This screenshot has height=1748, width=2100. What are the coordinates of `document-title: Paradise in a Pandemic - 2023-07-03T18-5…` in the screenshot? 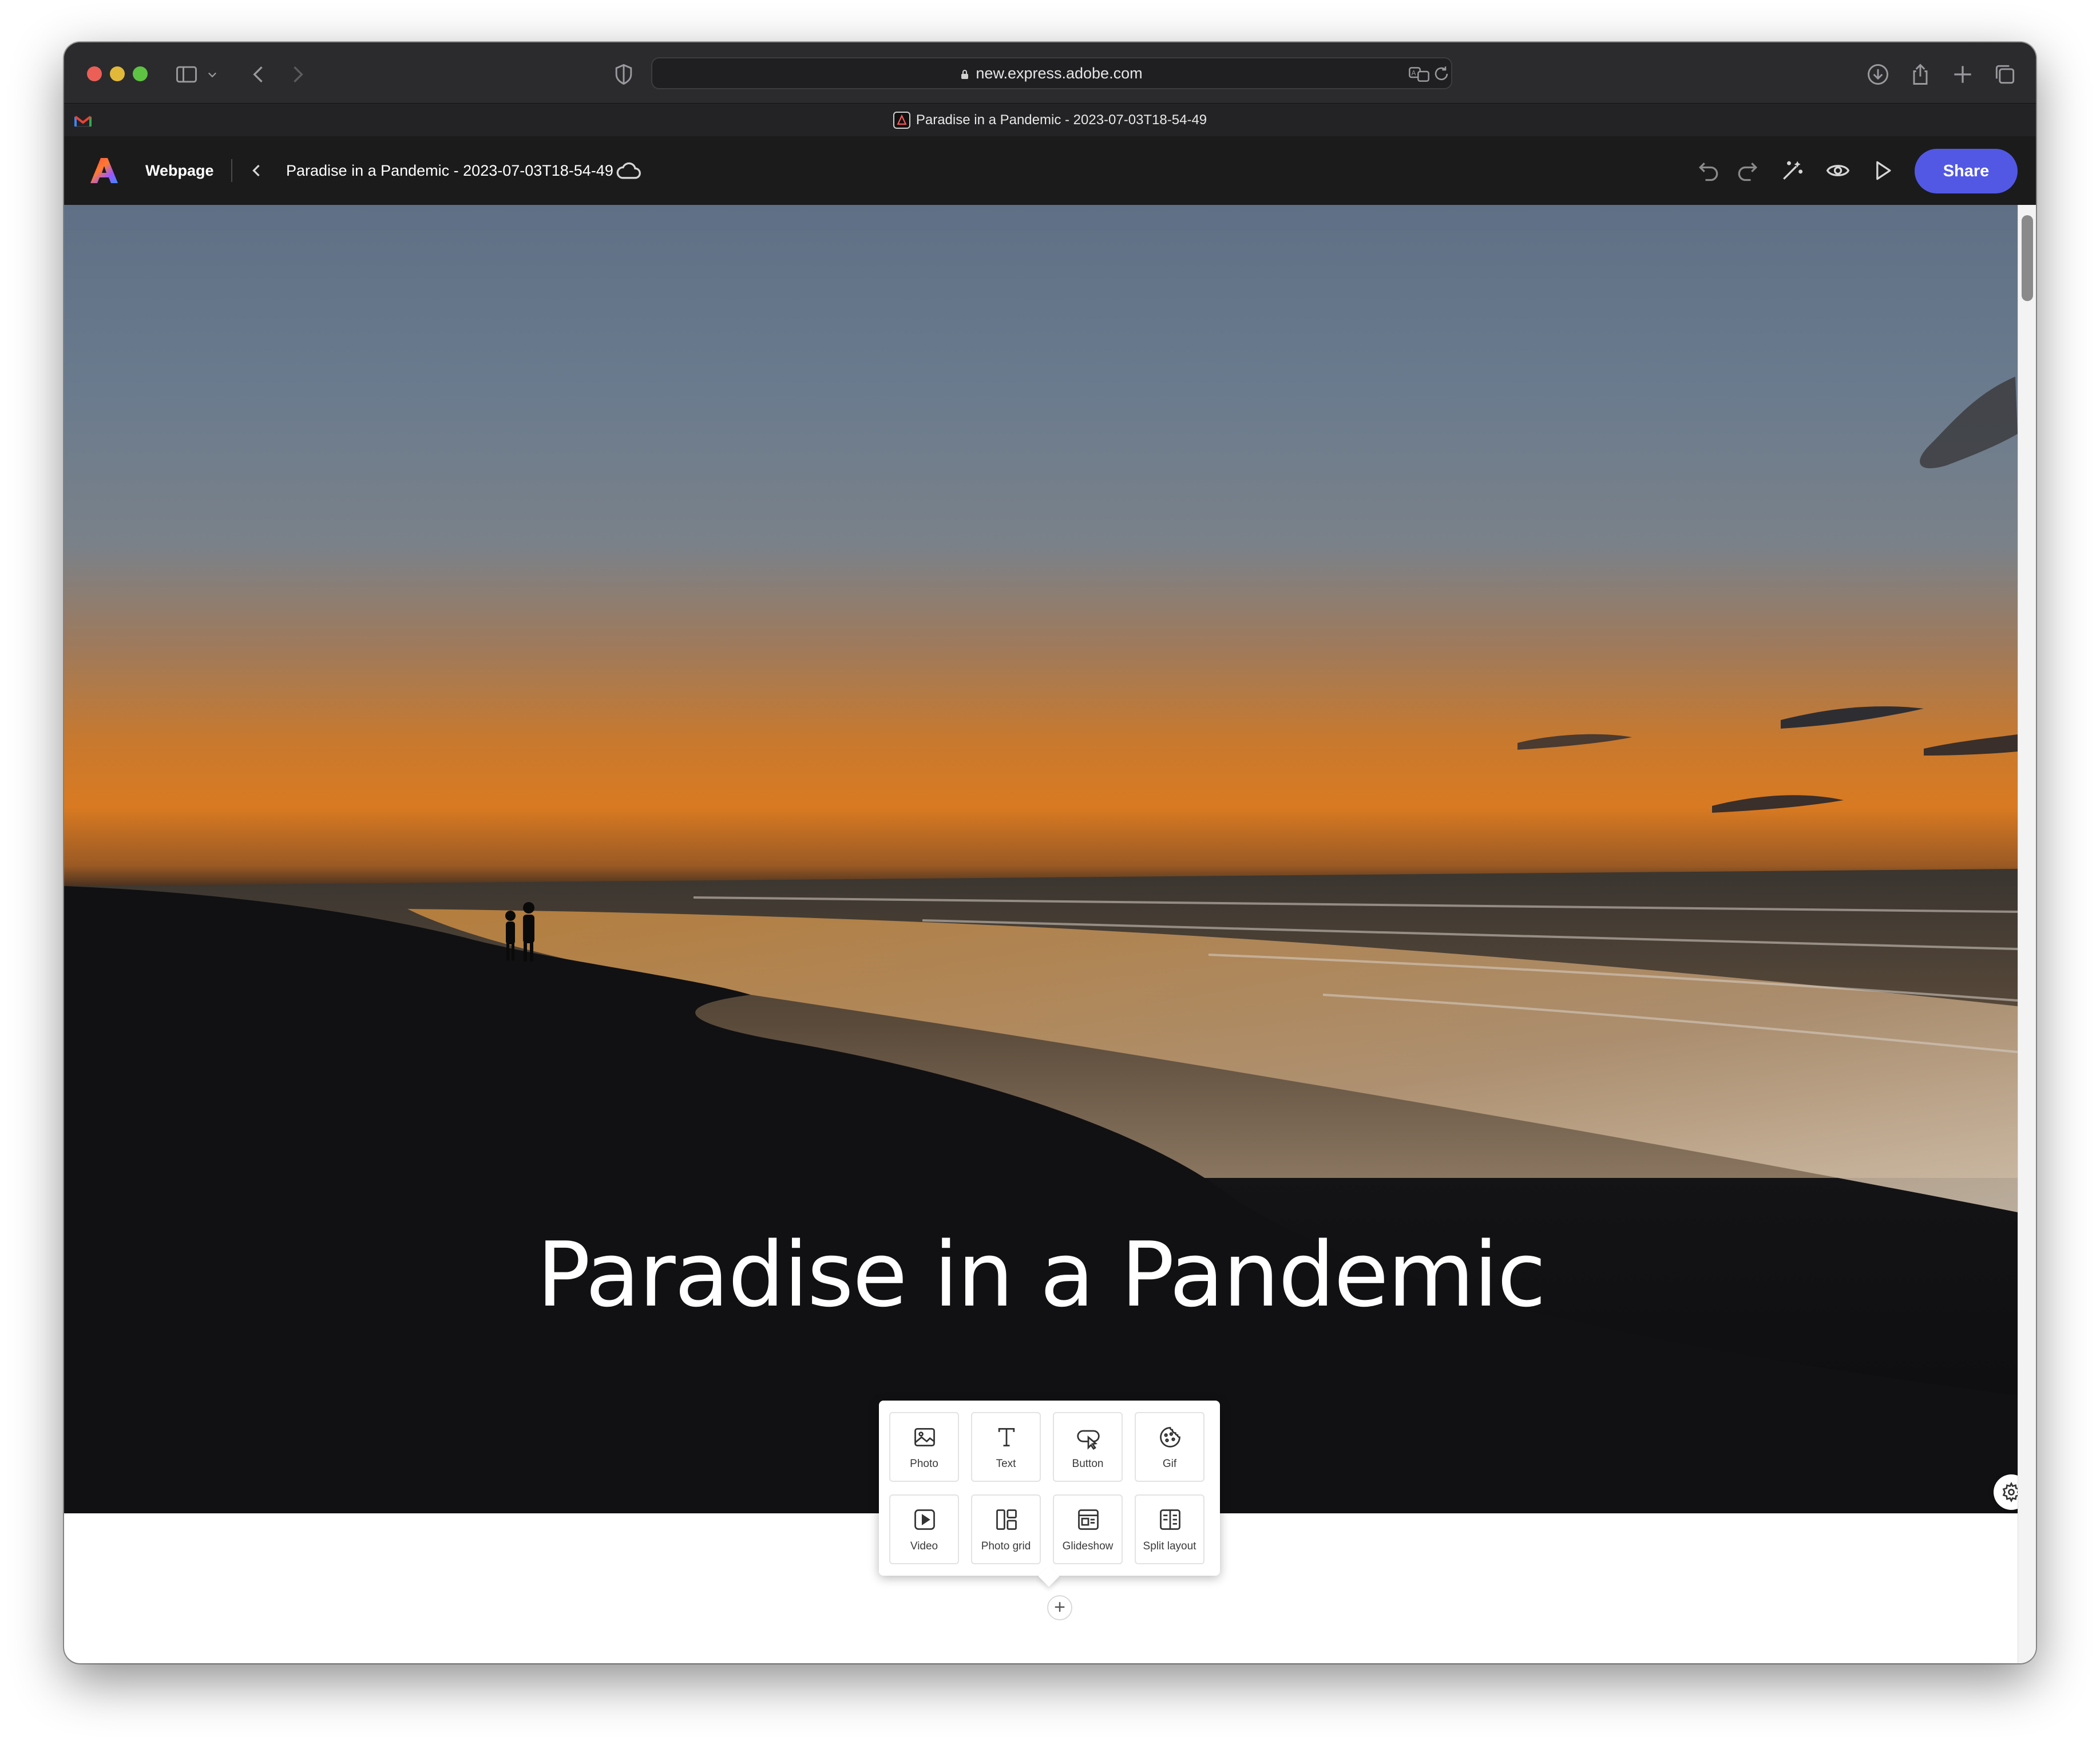 It's located at (449, 171).